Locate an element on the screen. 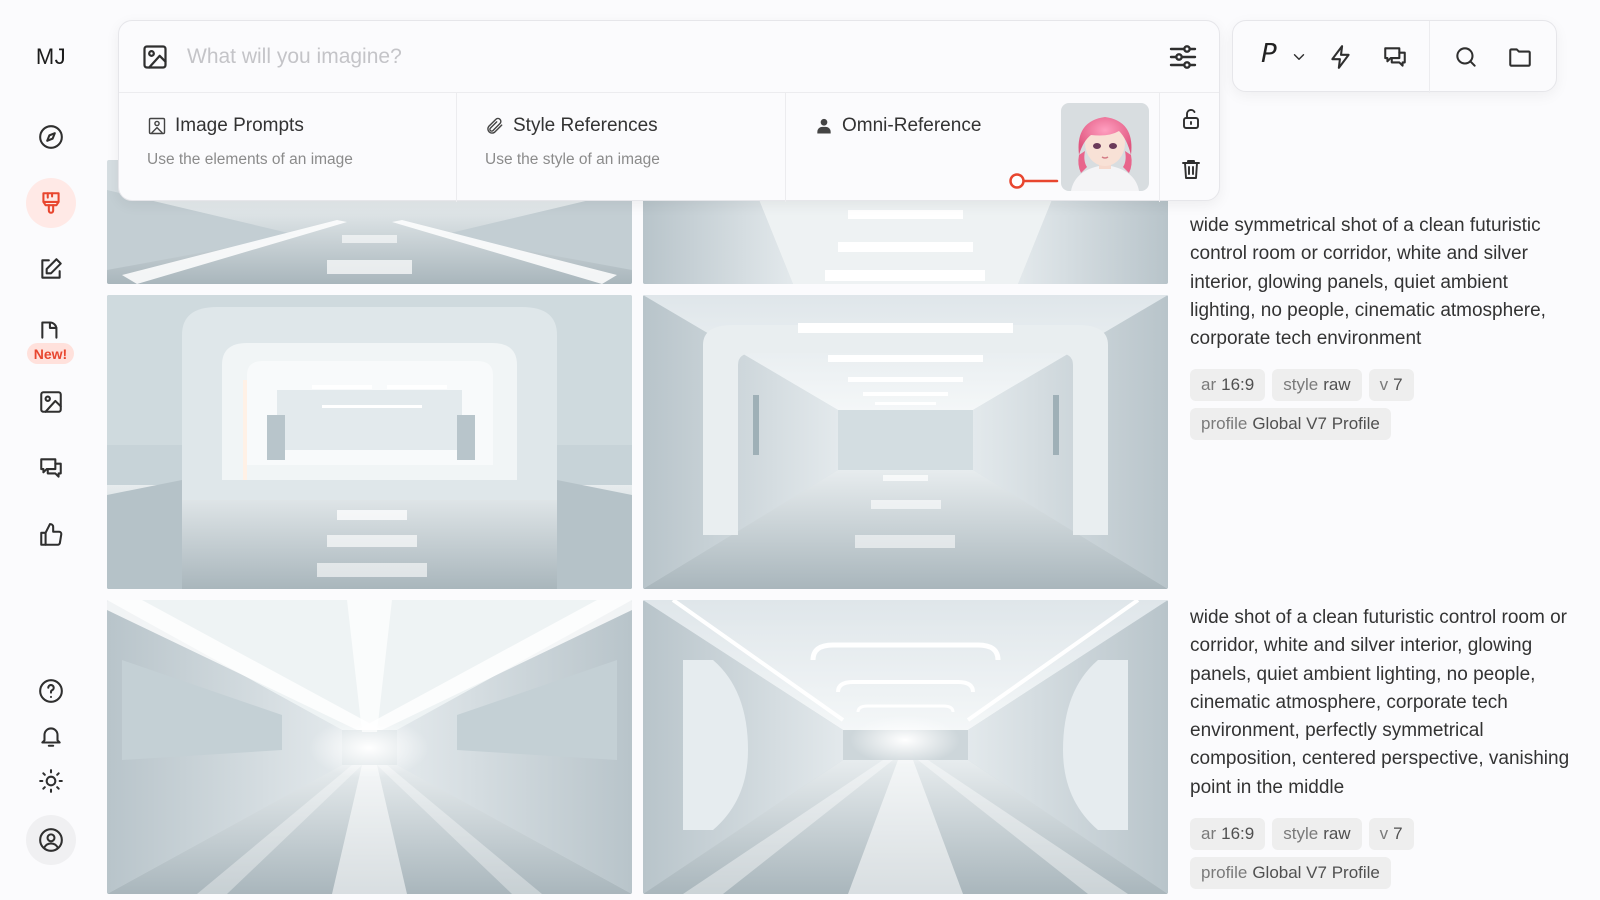 This screenshot has width=1600, height=900. chat-mode-button is located at coordinates (1395, 57).